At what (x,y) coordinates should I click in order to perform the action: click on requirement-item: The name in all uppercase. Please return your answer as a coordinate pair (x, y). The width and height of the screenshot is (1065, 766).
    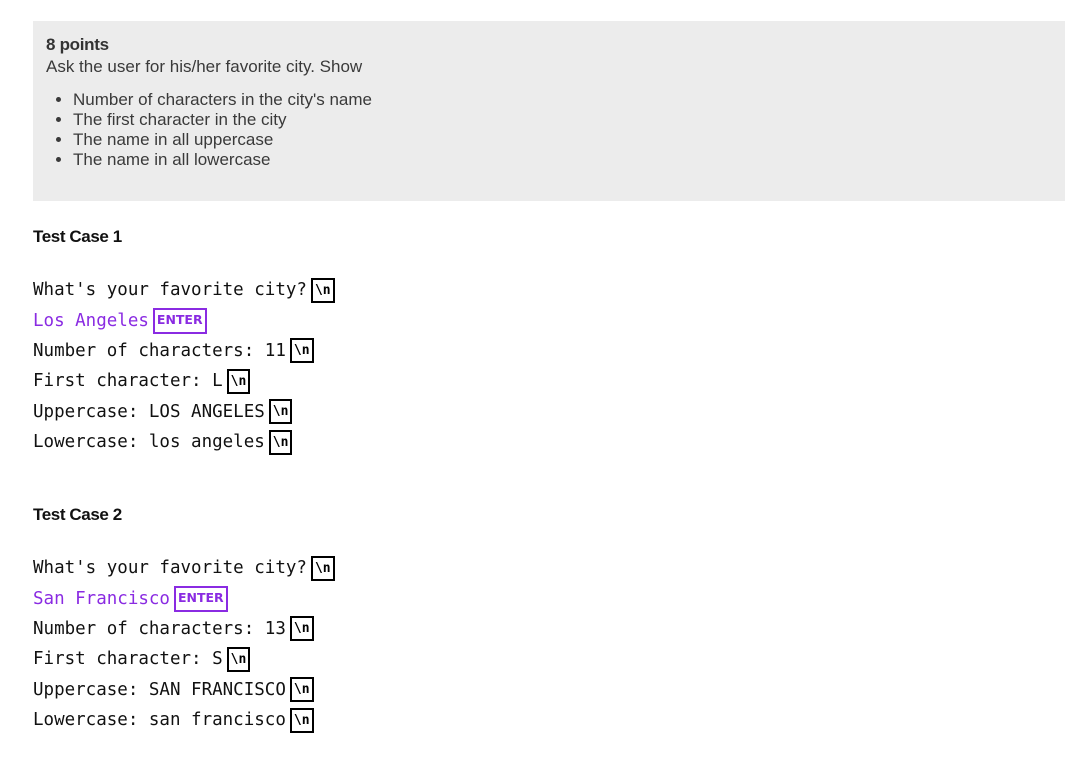
    Looking at the image, I should click on (562, 140).